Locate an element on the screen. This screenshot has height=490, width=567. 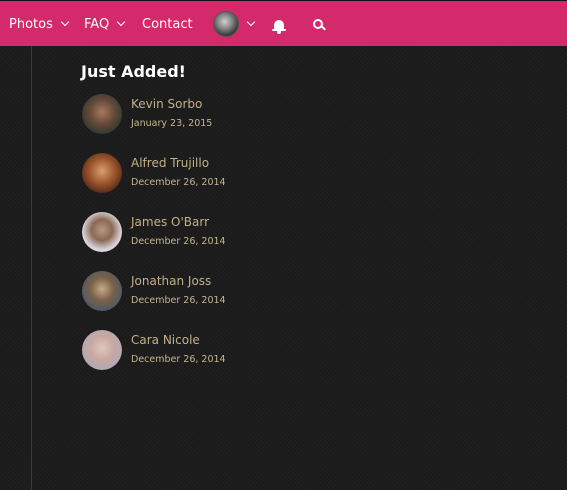
section-title: Just Added! is located at coordinates (133, 71).